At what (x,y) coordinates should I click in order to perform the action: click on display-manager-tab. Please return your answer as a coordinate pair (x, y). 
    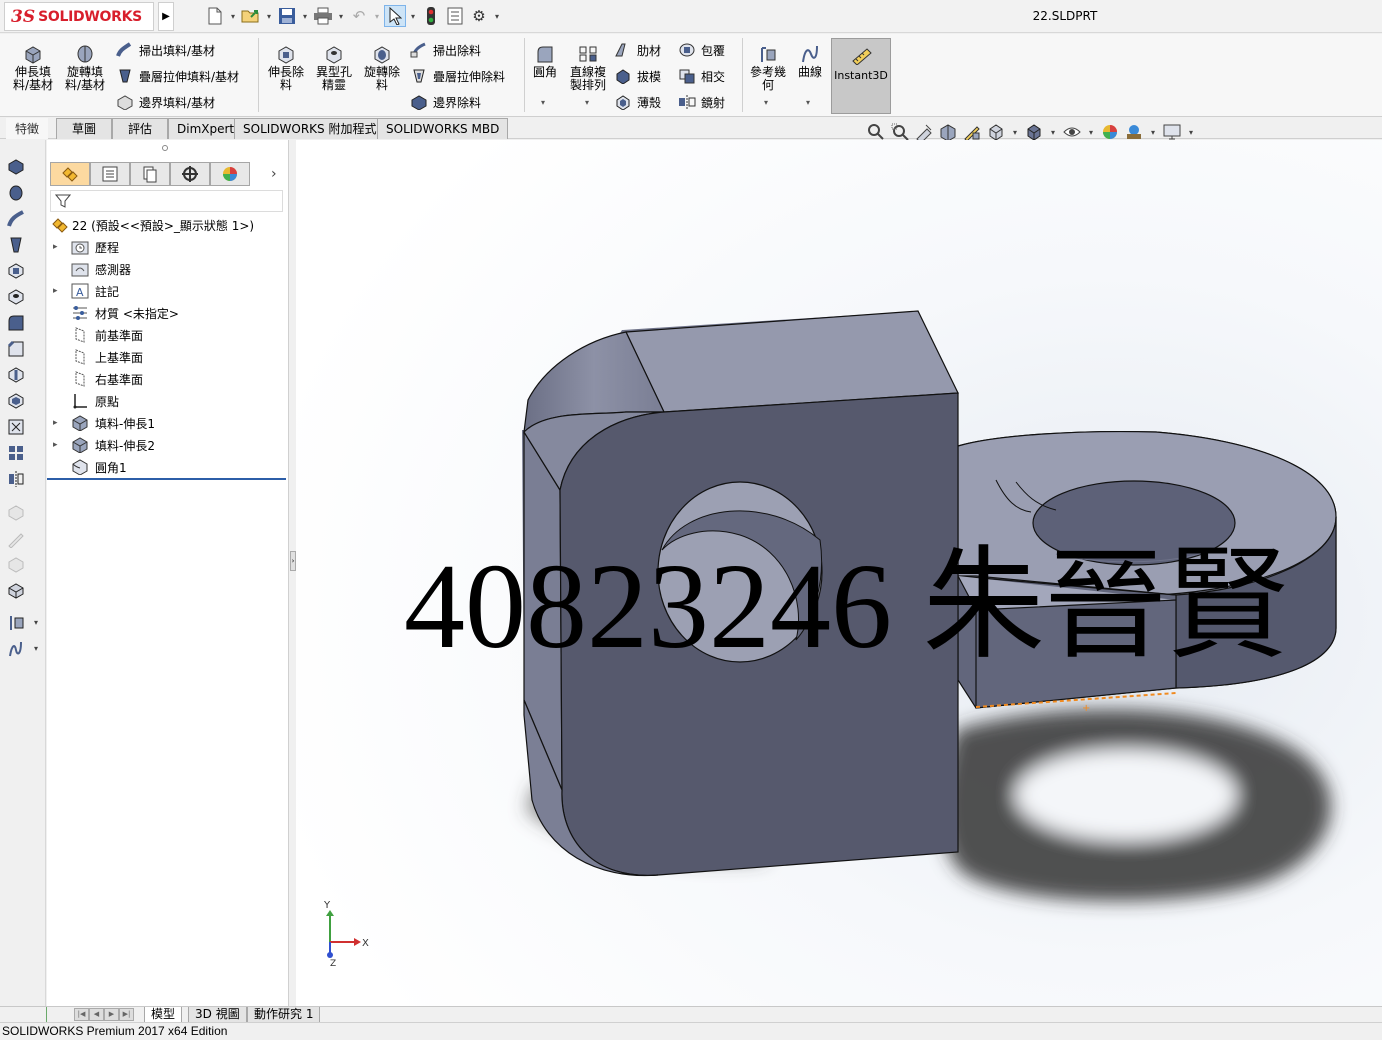
    Looking at the image, I should click on (230, 174).